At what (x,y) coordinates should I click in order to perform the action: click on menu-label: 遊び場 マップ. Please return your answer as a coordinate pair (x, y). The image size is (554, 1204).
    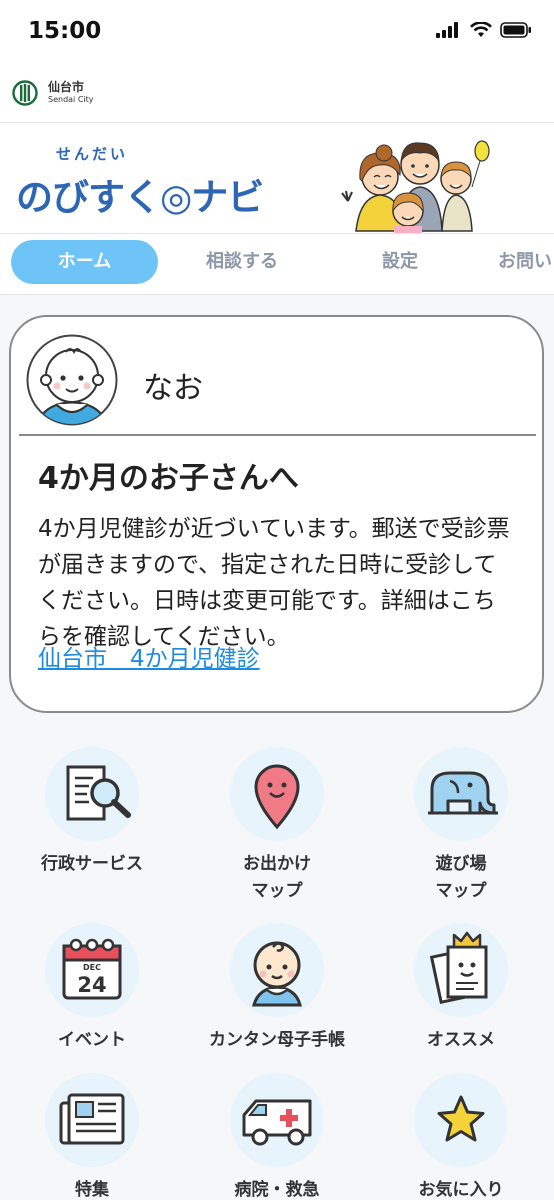
    Looking at the image, I should click on (461, 877).